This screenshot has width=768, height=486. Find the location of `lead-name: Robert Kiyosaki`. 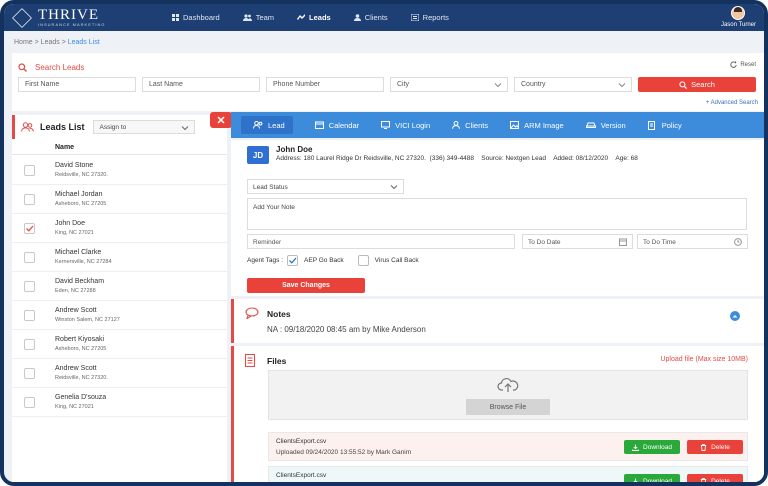

lead-name: Robert Kiyosaki is located at coordinates (79, 339).